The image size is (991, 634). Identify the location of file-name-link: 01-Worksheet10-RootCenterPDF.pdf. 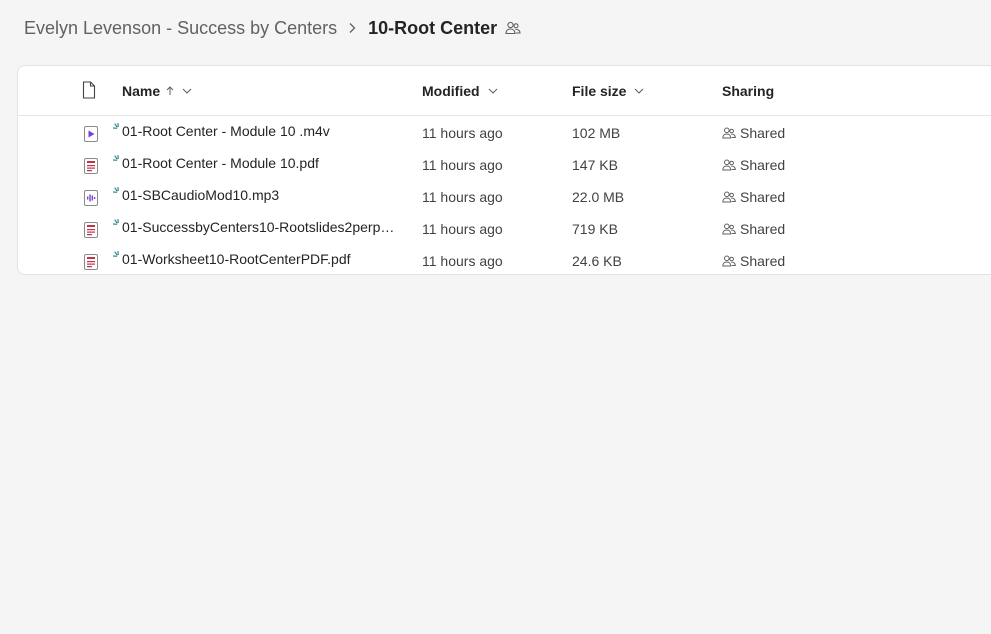
(262, 259).